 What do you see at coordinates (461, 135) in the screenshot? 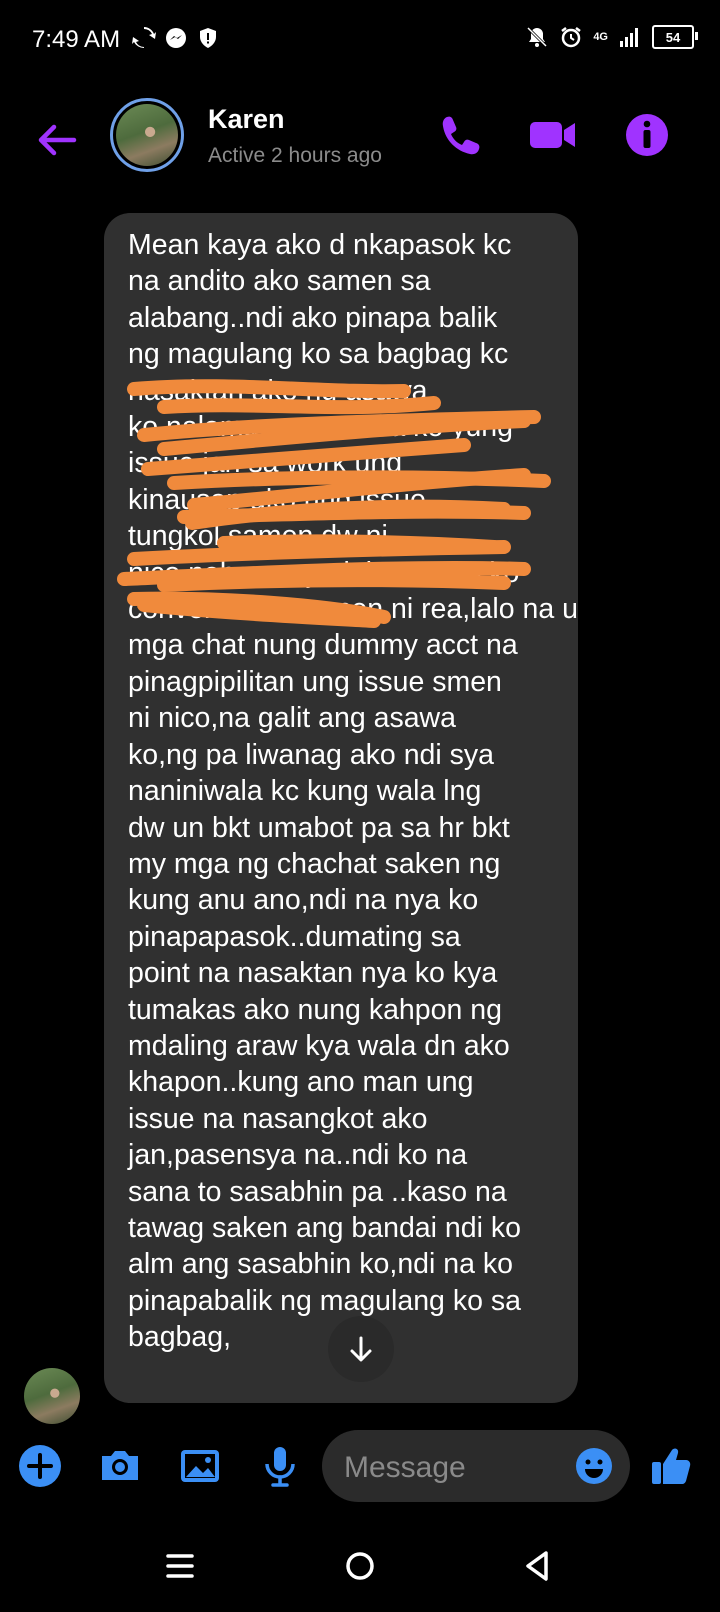
I see `phone-call-icon` at bounding box center [461, 135].